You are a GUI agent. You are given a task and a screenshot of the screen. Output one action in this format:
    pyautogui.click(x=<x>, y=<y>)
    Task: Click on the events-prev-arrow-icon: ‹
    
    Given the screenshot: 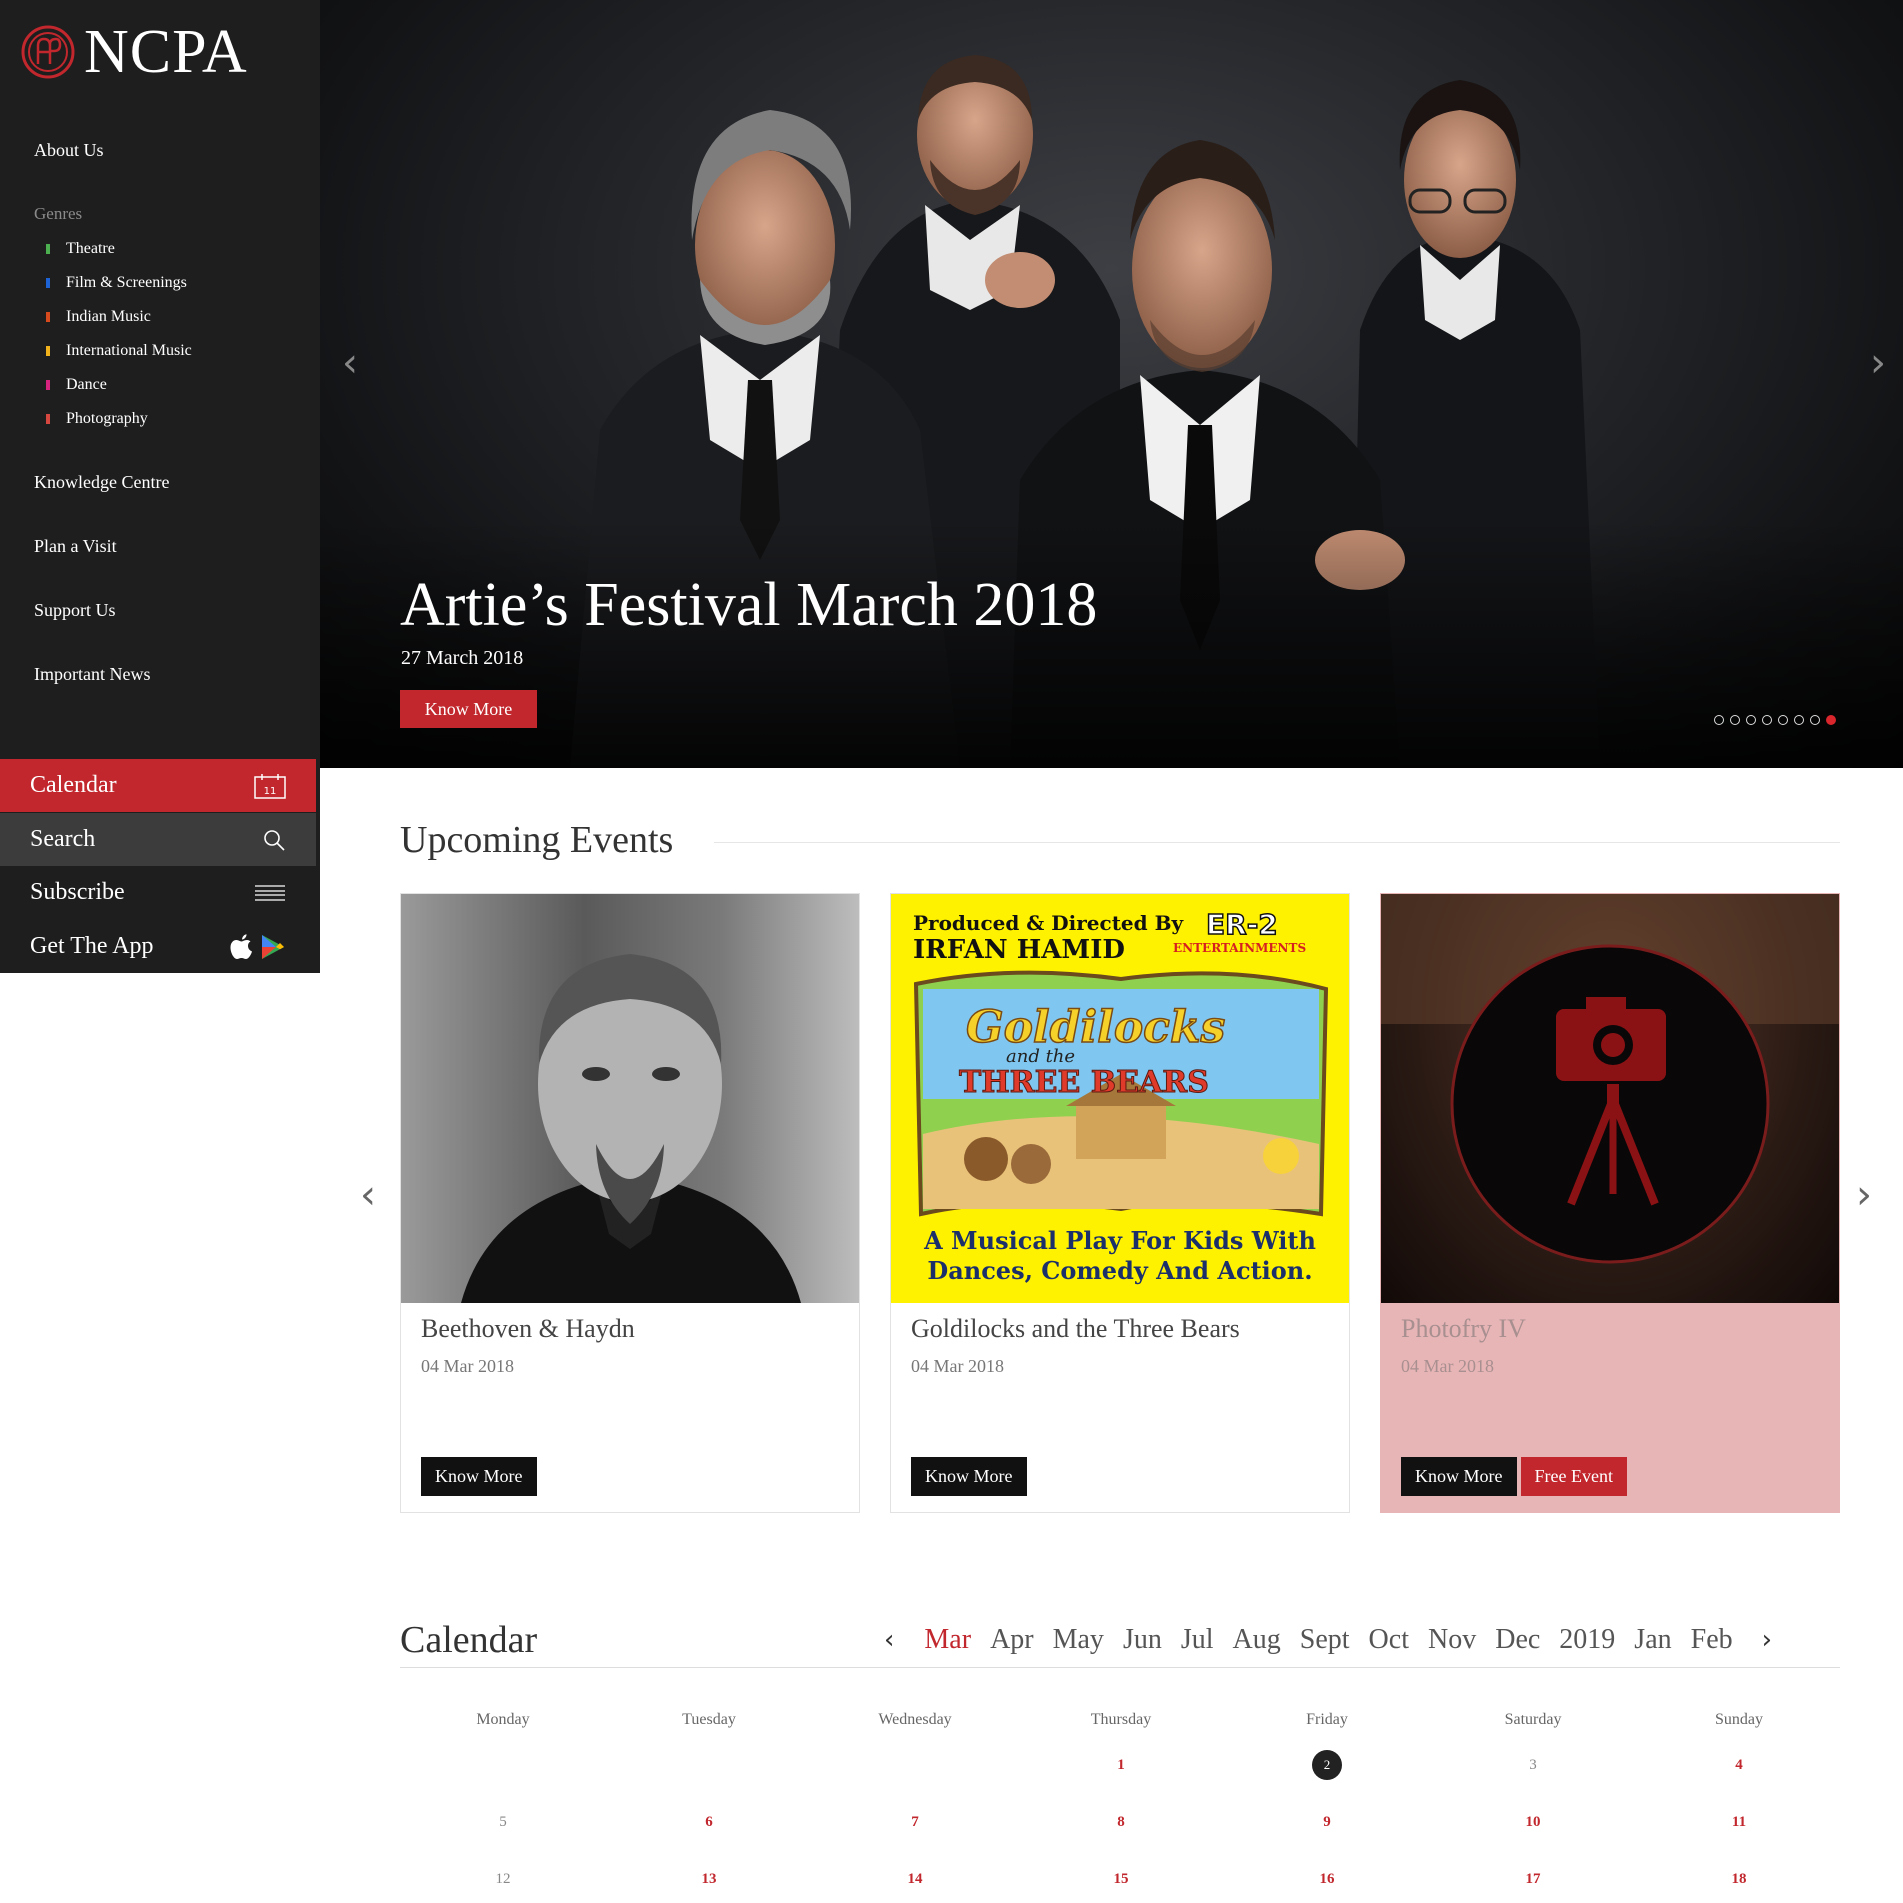 What is the action you would take?
    pyautogui.click(x=368, y=1195)
    